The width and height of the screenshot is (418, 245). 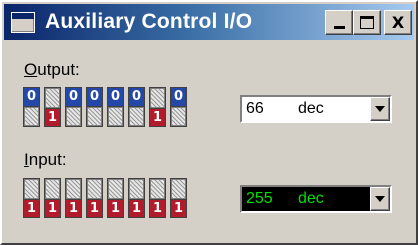 I want to click on output-bit-5: 0, so click(x=136, y=107).